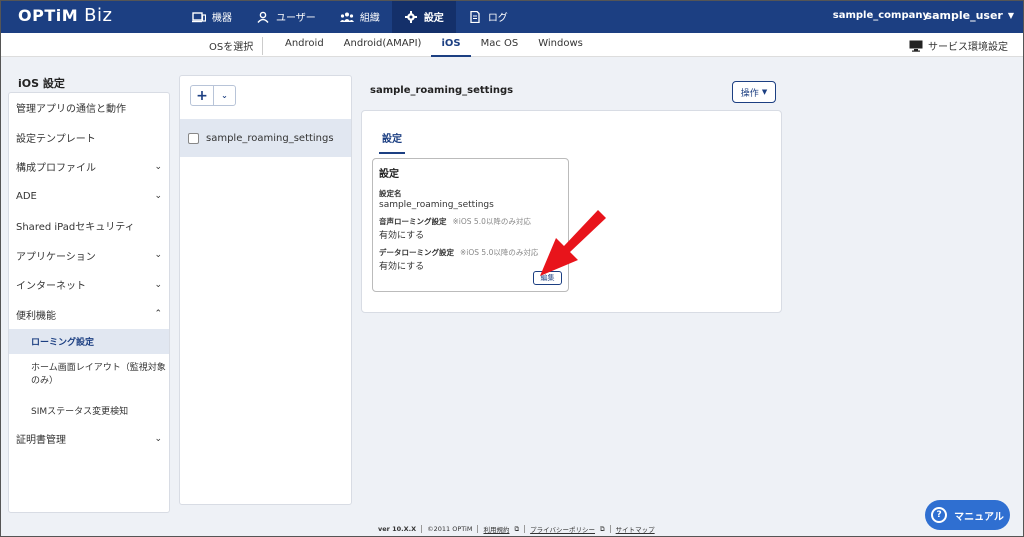  Describe the element at coordinates (231, 47) in the screenshot. I see `os-select-label: OSを選択` at that location.